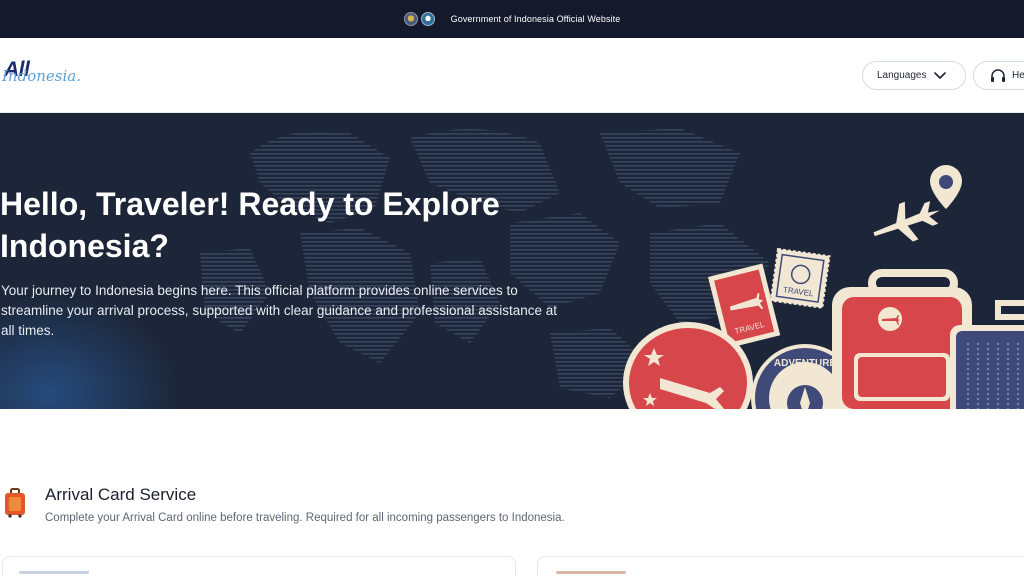 The image size is (1024, 576). Describe the element at coordinates (535, 19) in the screenshot. I see `gov-bar-text: Government of Indonesia Official Website` at that location.